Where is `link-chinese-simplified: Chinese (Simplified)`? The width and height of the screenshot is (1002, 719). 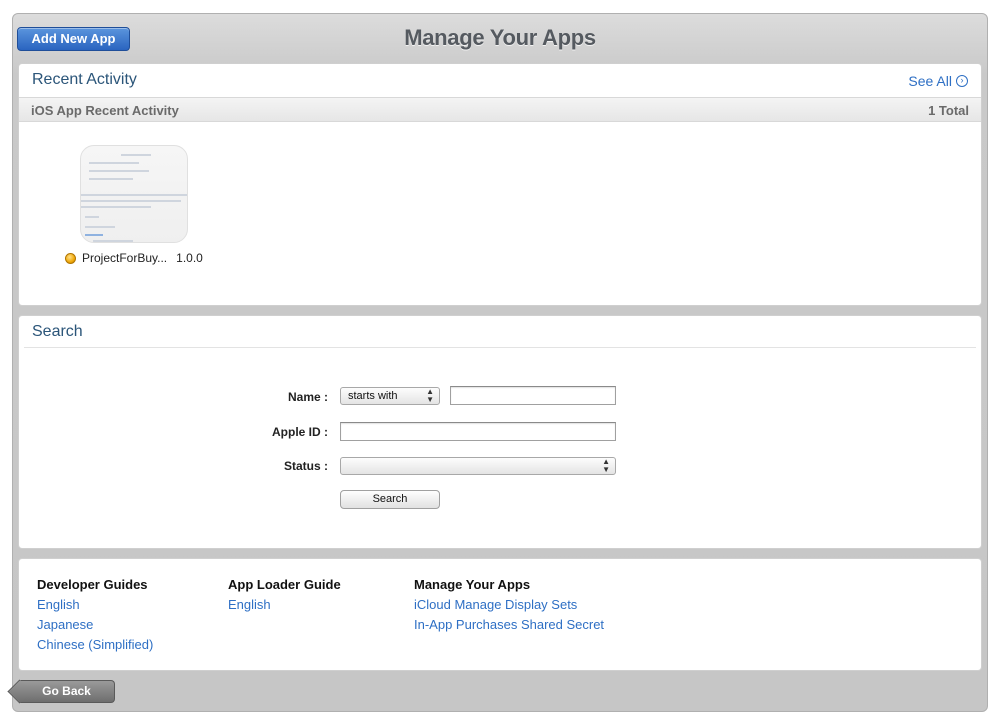
link-chinese-simplified: Chinese (Simplified) is located at coordinates (95, 645).